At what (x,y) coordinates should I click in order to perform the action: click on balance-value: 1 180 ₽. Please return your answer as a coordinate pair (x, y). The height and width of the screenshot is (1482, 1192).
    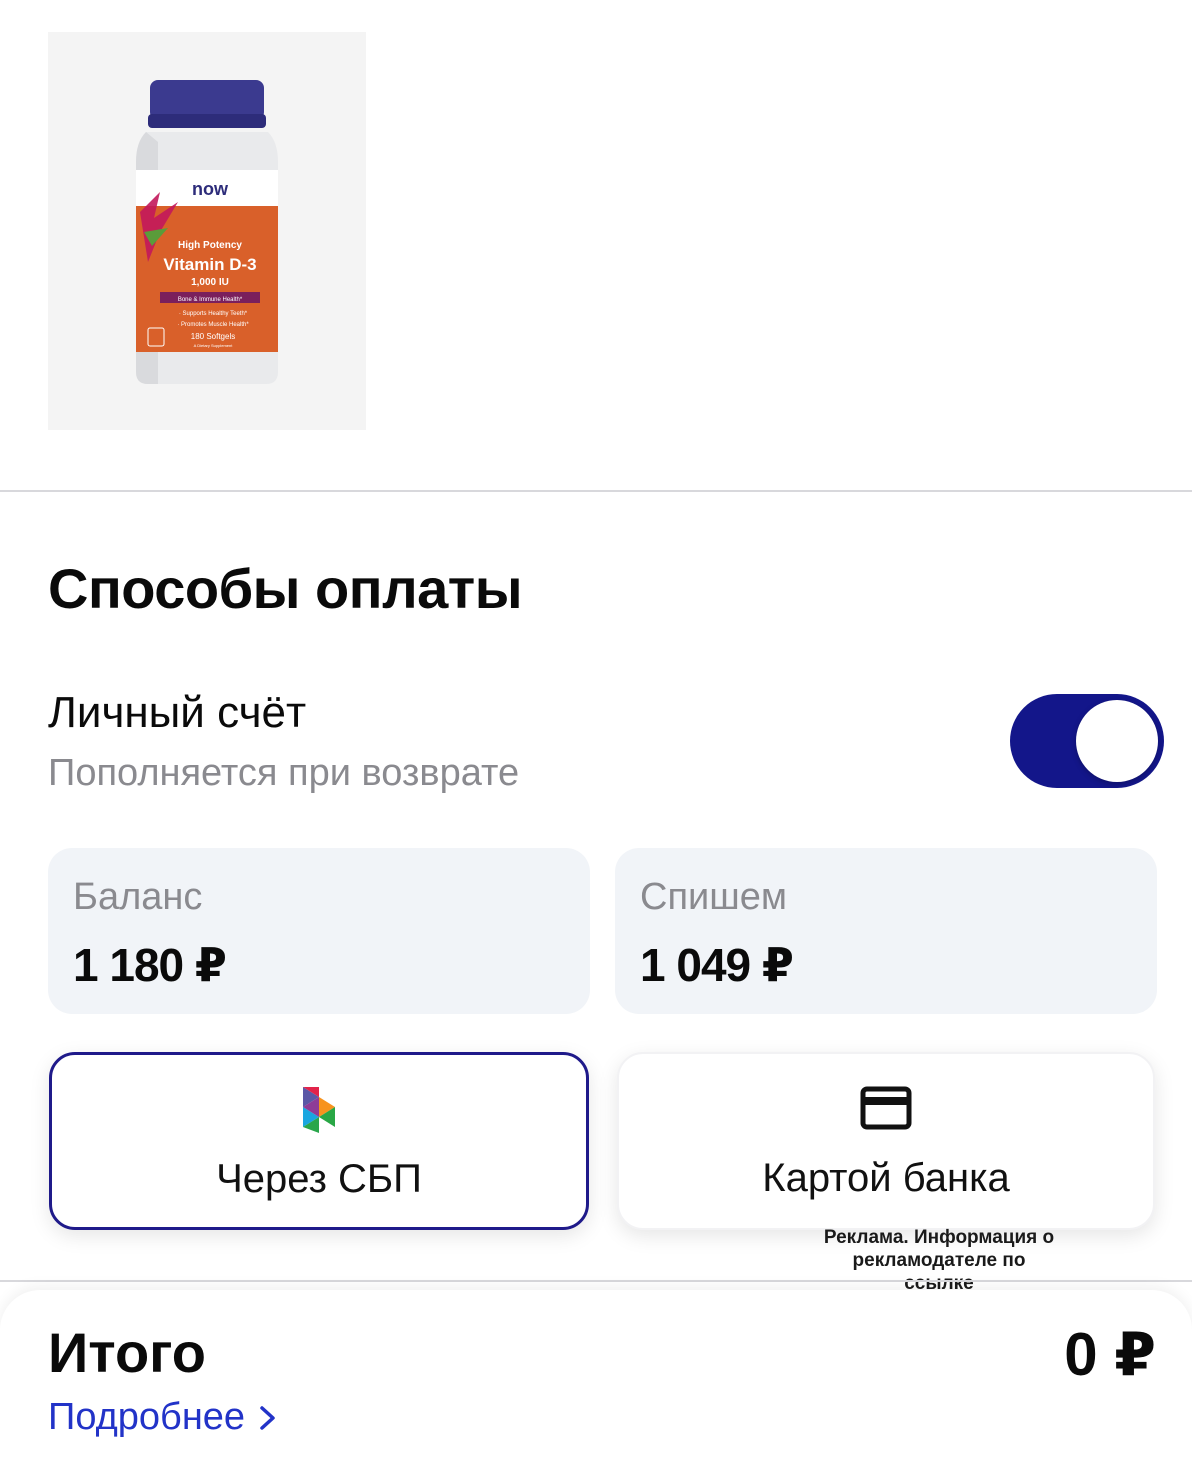
    Looking at the image, I should click on (150, 965).